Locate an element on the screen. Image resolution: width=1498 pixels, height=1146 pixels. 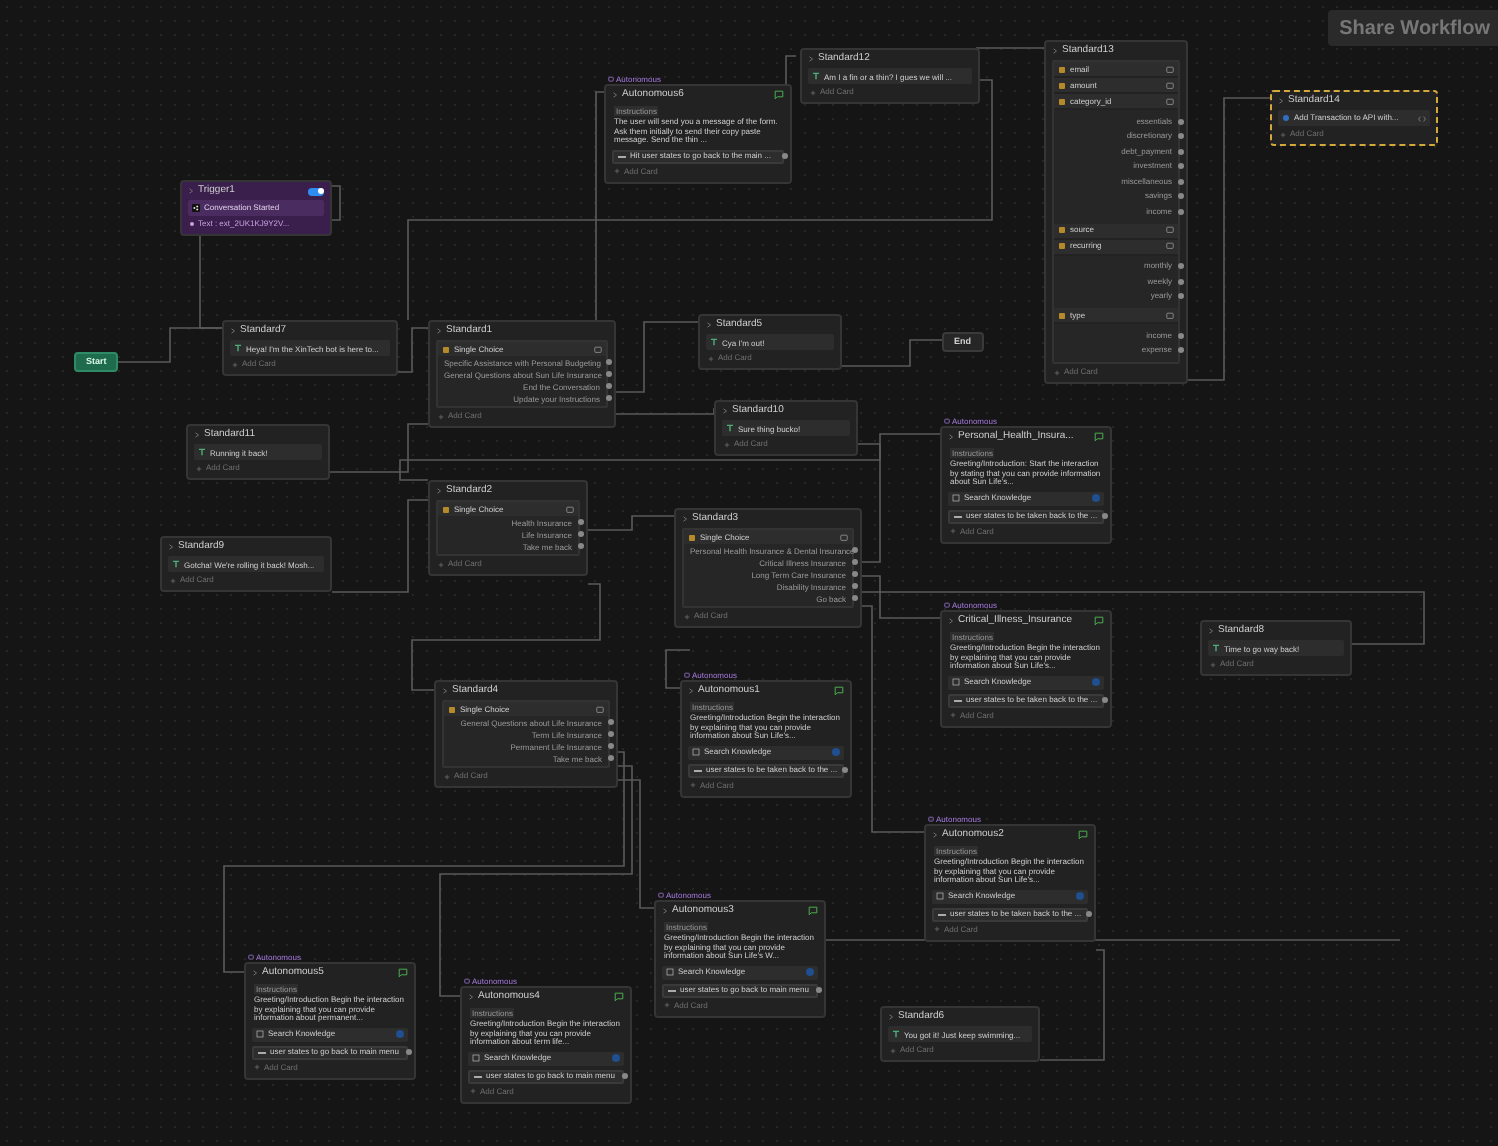
api-icon is located at coordinates (1286, 118).